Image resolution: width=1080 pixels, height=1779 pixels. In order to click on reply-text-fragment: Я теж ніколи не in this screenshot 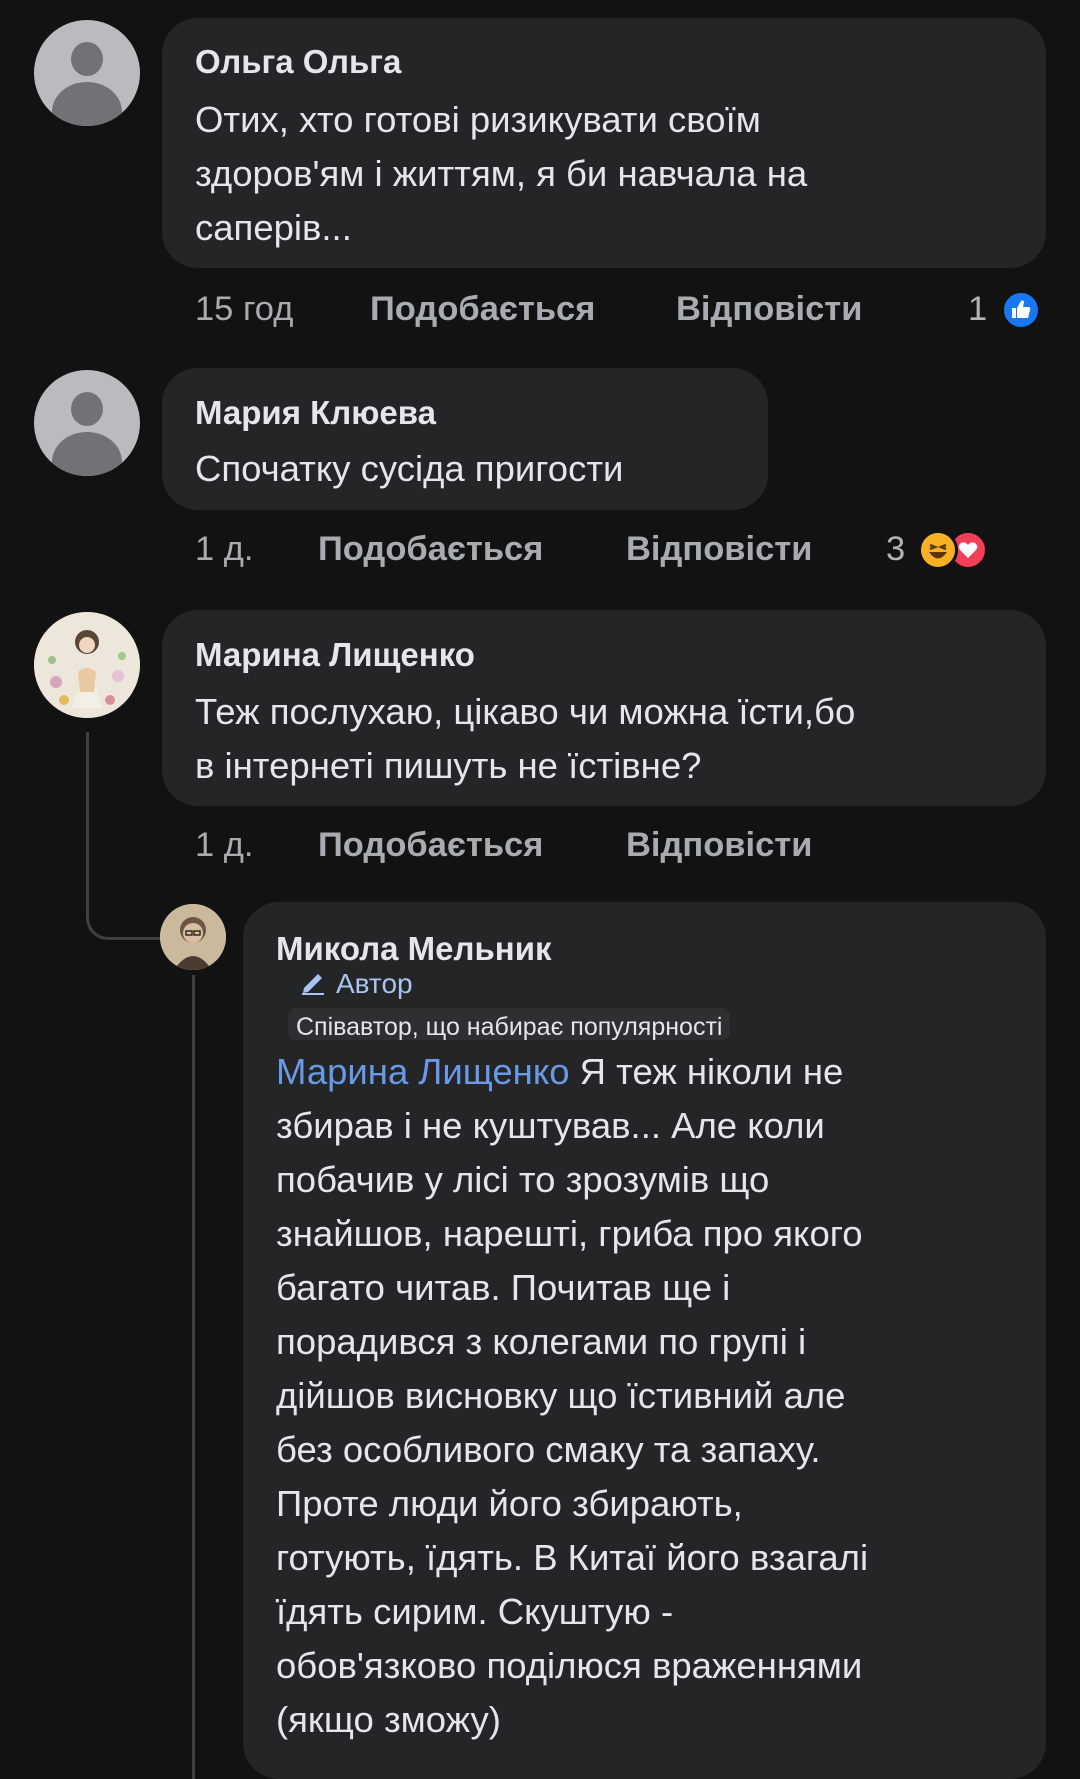, I will do `click(706, 1071)`.